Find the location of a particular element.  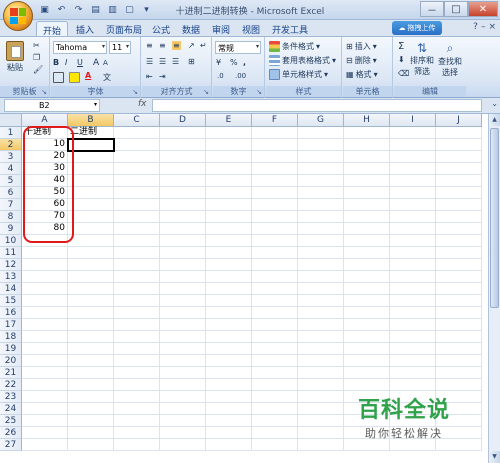

cell-H9 is located at coordinates (367, 229).